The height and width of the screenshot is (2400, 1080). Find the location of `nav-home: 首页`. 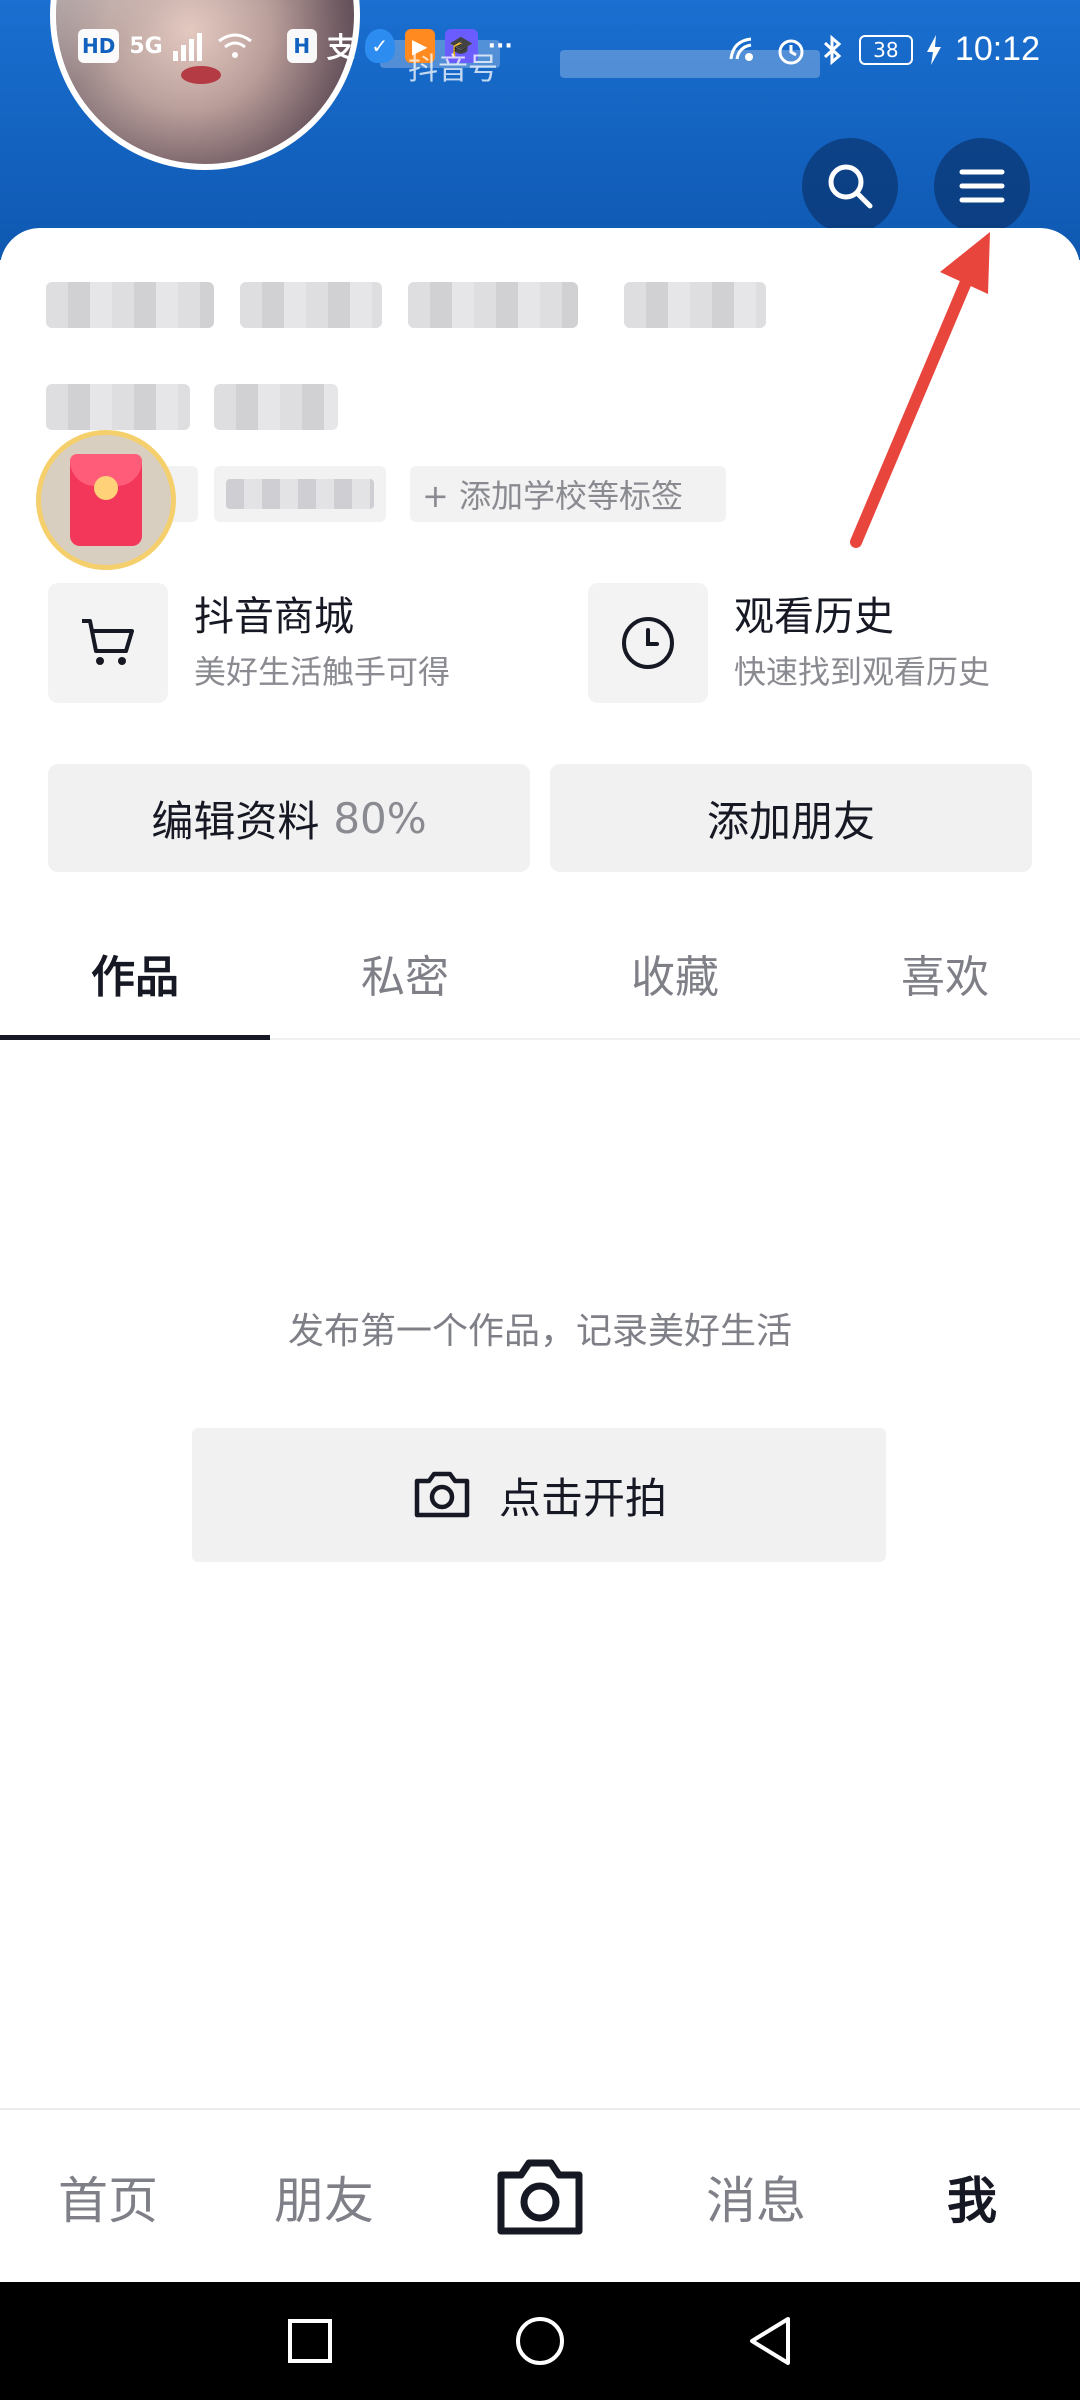

nav-home: 首页 is located at coordinates (108, 2197).